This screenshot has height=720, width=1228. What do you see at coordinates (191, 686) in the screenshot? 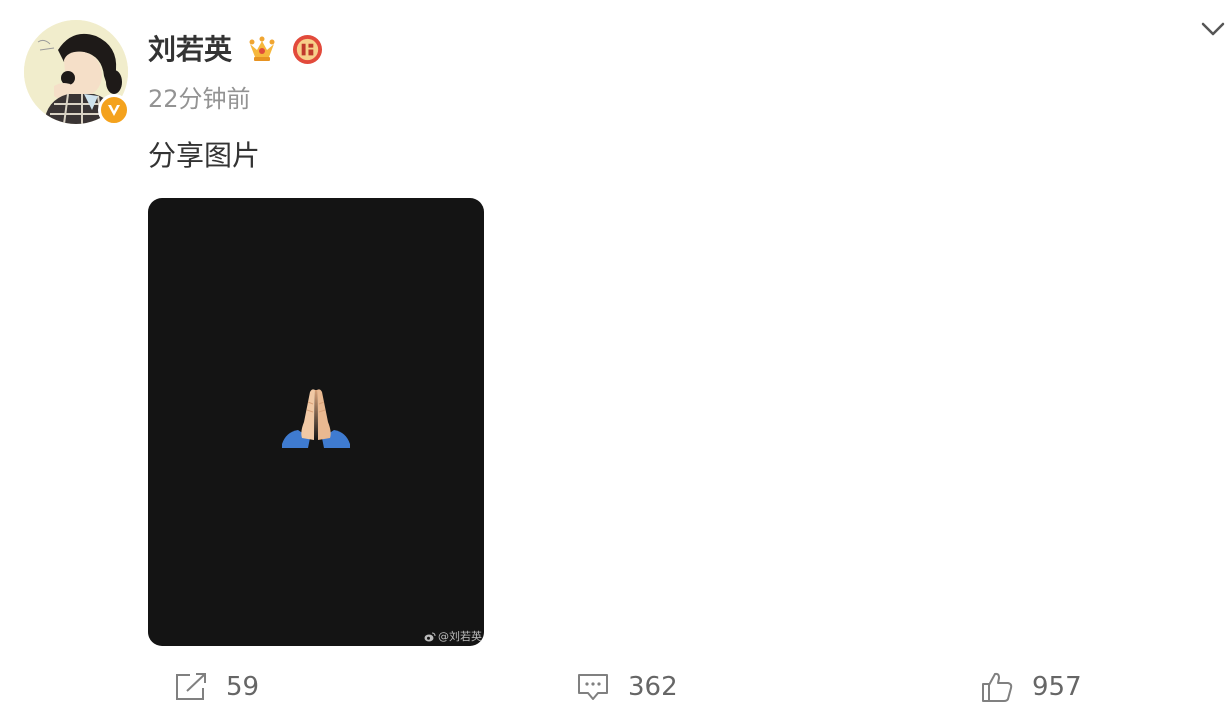
I see `share-icon` at bounding box center [191, 686].